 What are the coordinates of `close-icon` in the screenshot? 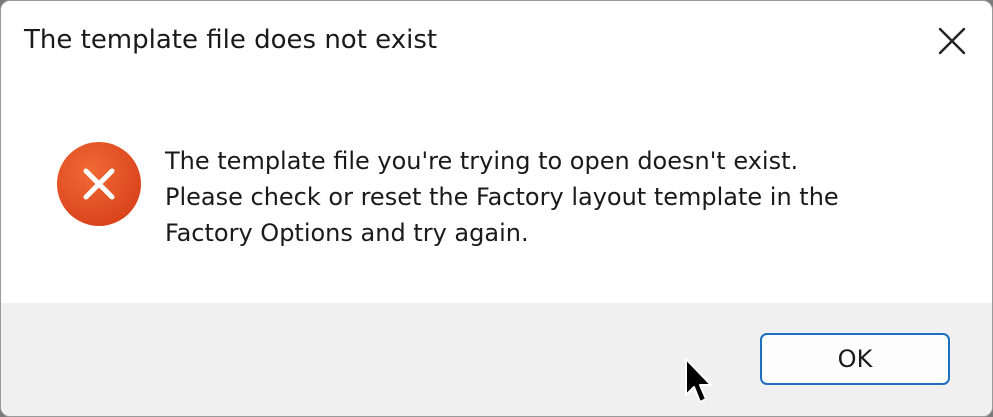 It's located at (952, 41).